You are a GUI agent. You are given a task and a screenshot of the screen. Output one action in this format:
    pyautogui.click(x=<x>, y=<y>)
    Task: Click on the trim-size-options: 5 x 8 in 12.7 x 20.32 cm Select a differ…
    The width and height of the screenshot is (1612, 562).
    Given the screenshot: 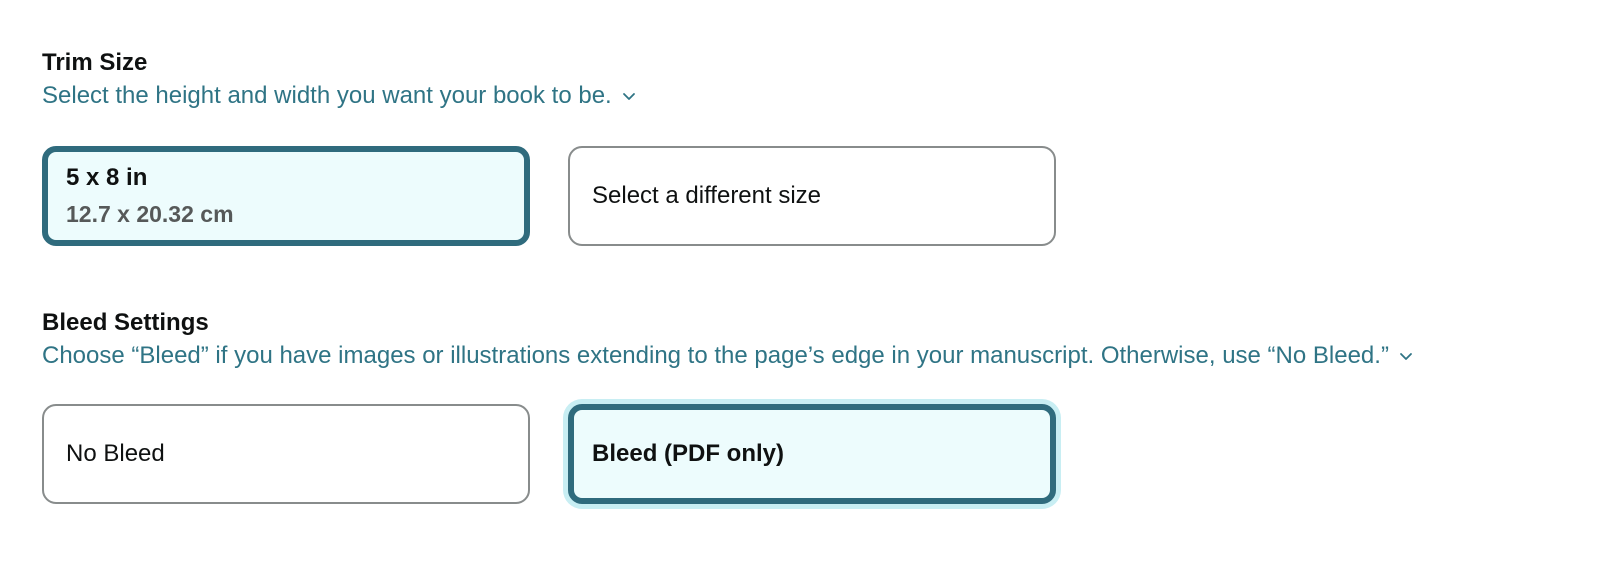 What is the action you would take?
    pyautogui.click(x=549, y=196)
    